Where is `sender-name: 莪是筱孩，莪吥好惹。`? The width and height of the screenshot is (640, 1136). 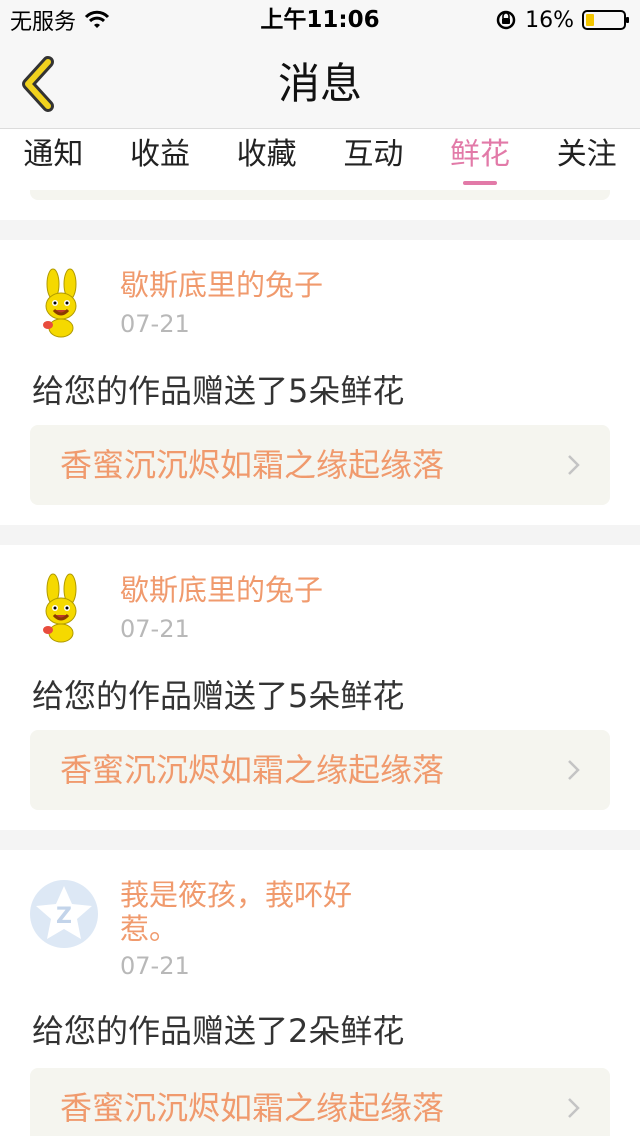
sender-name: 莪是筱孩，莪吥好惹。 is located at coordinates (260, 912).